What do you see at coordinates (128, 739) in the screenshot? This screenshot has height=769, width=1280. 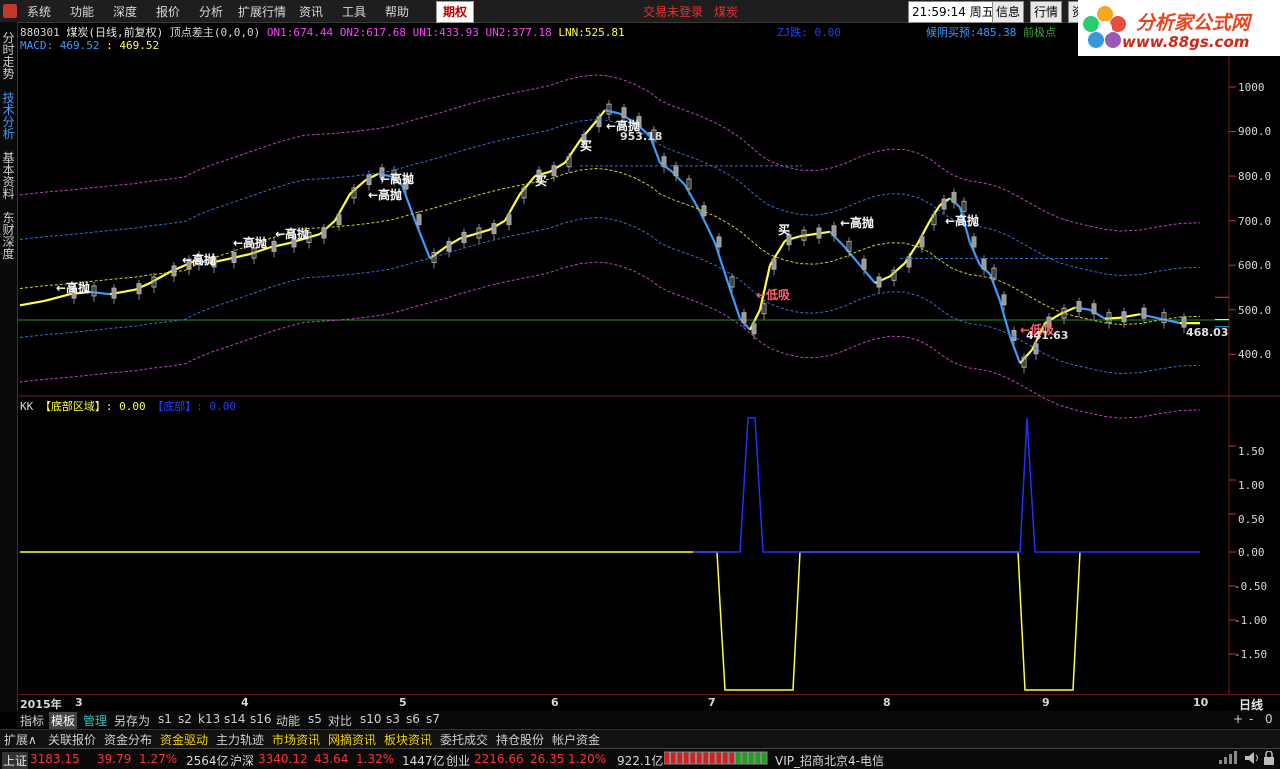 I see `tab-fund-distribution: 资金分布` at bounding box center [128, 739].